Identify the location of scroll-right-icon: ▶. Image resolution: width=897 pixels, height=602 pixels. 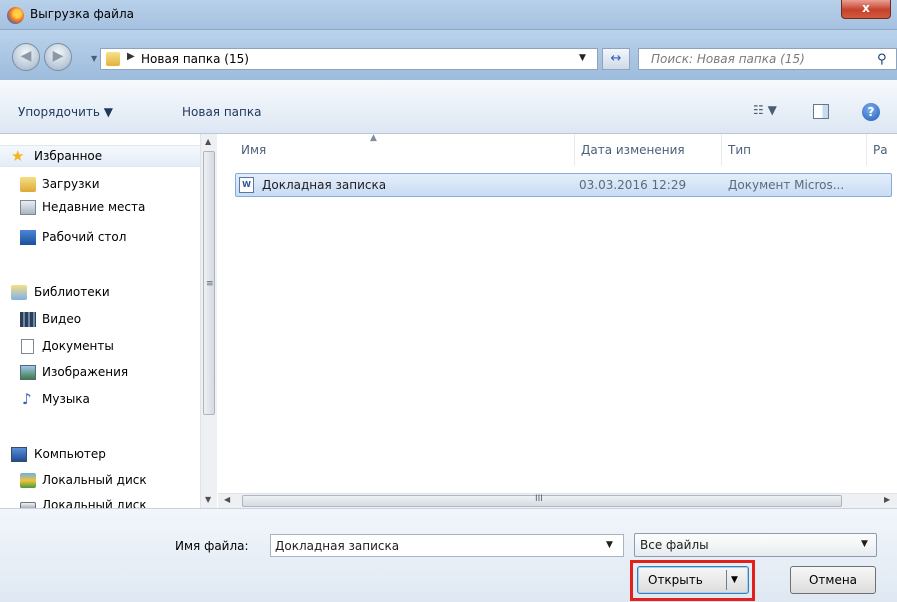
(887, 499).